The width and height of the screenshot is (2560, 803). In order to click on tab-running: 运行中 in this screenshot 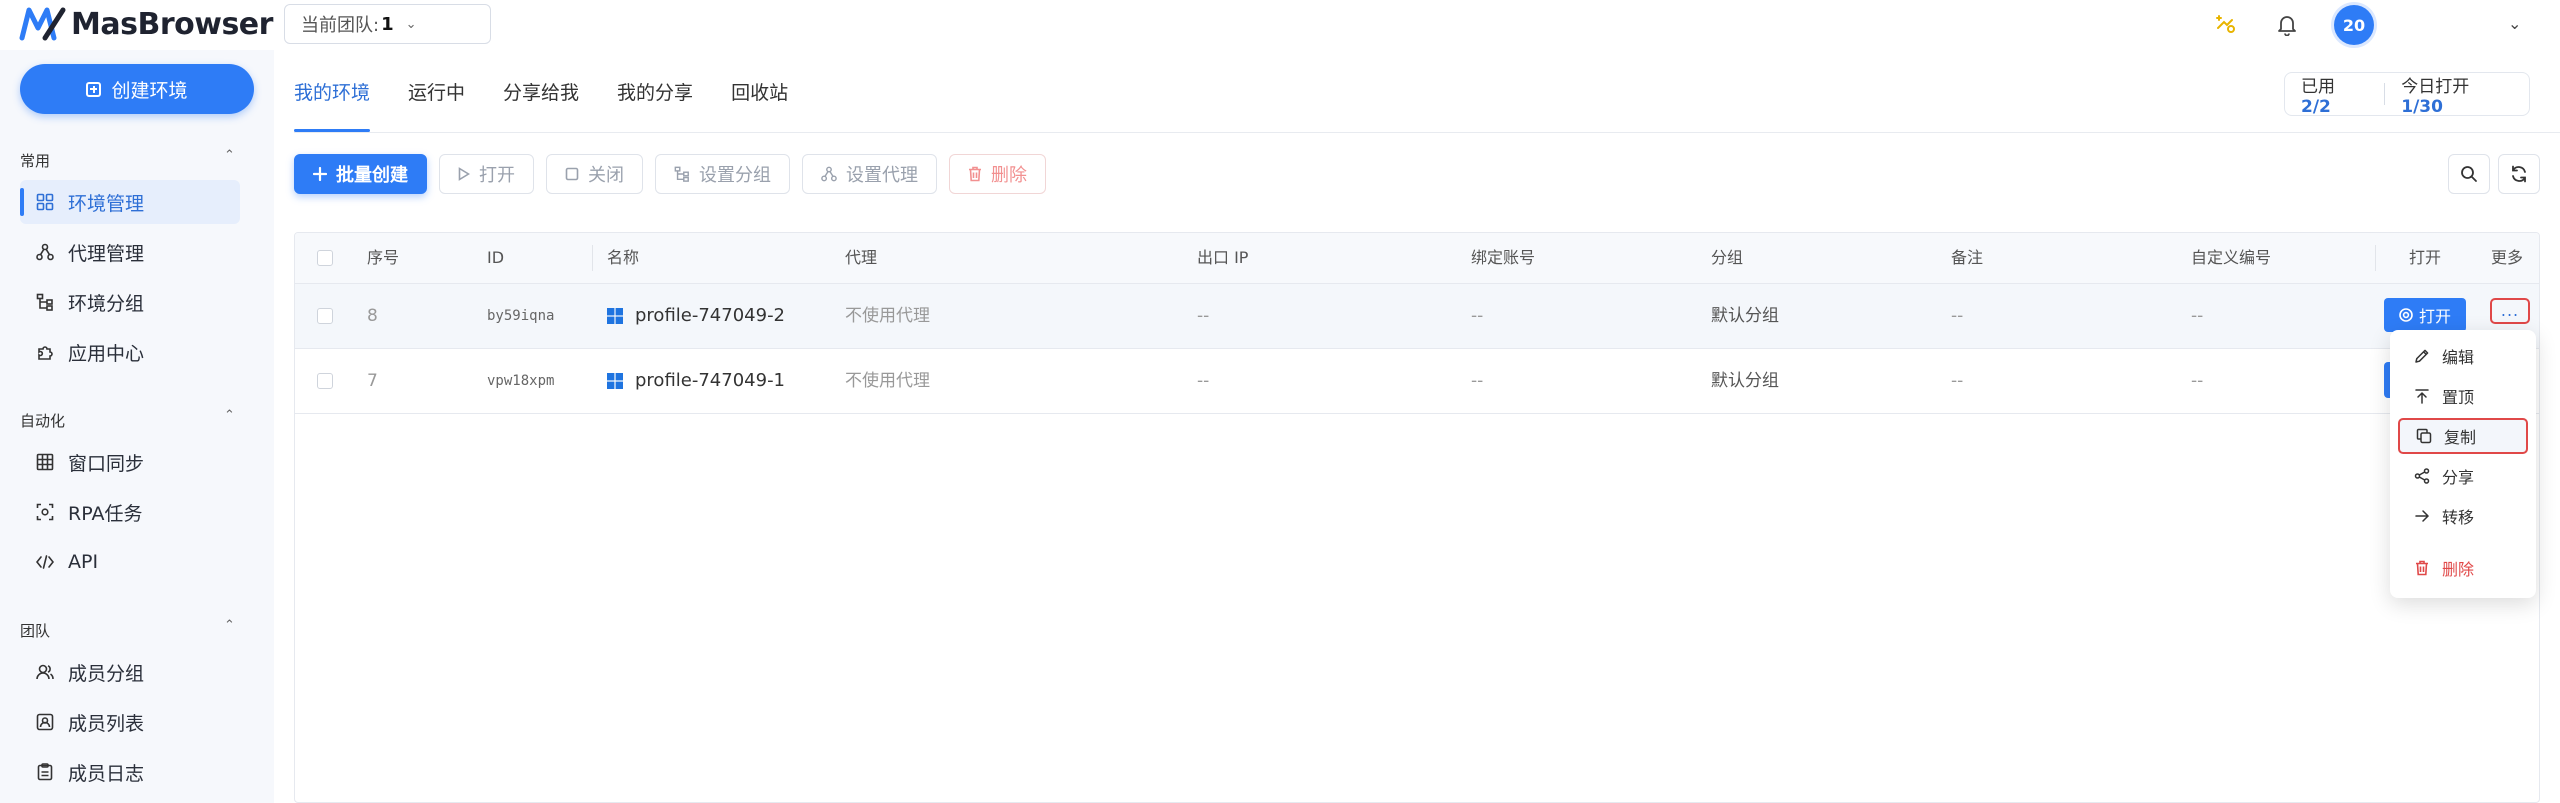, I will do `click(436, 106)`.